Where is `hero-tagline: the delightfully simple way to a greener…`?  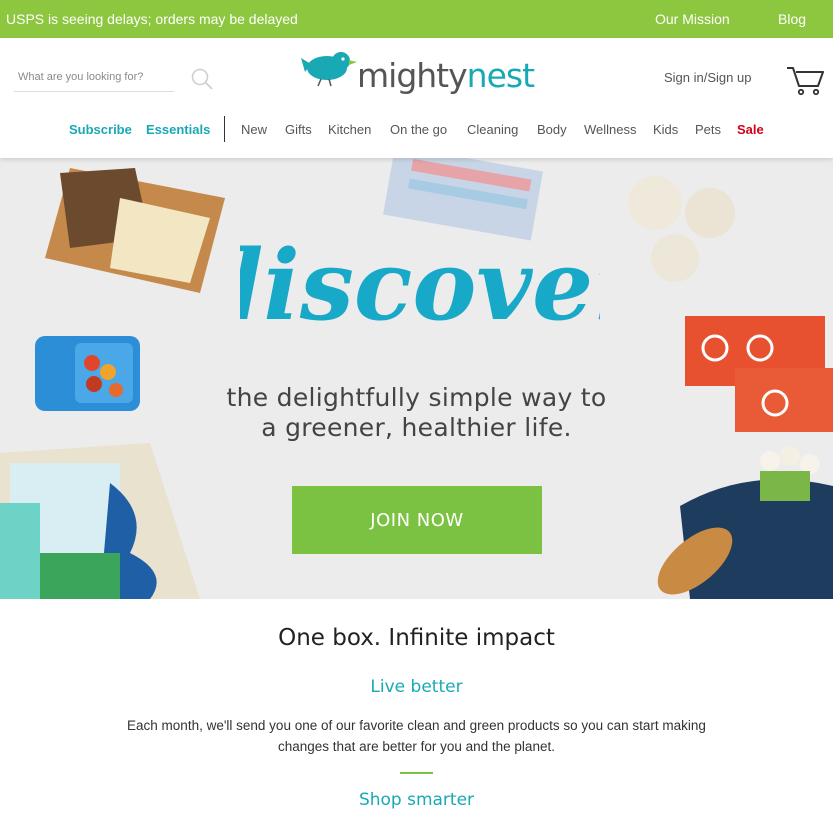
hero-tagline: the delightfully simple way to a greener… is located at coordinates (416, 413).